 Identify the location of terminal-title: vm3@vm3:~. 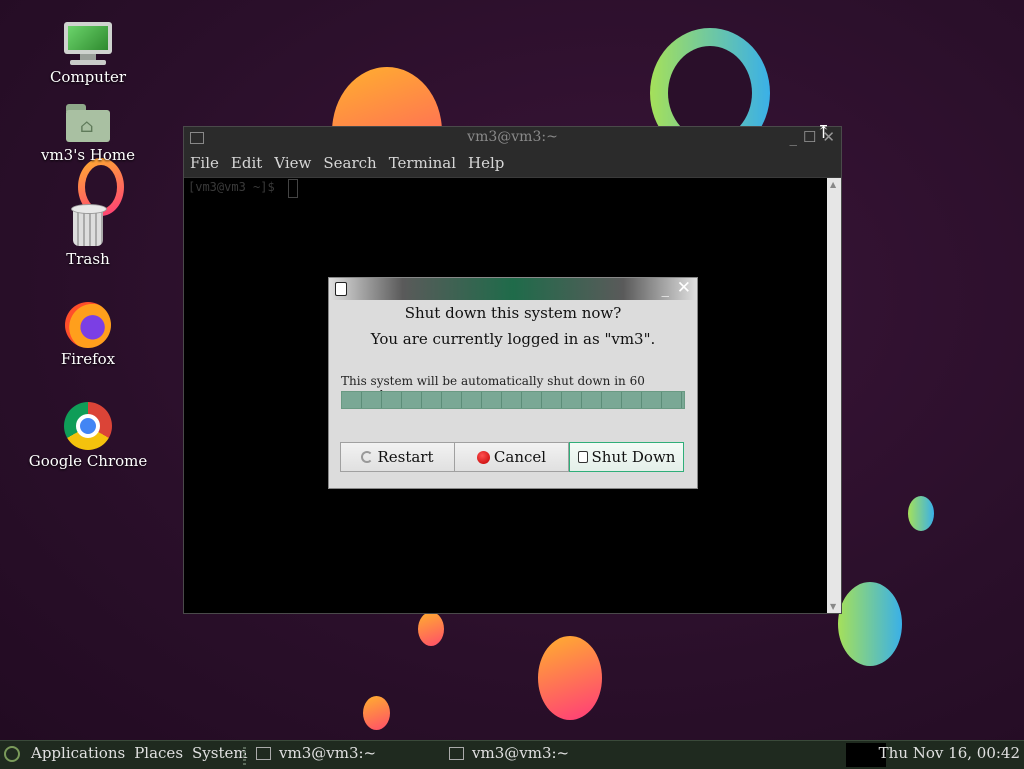
(512, 137).